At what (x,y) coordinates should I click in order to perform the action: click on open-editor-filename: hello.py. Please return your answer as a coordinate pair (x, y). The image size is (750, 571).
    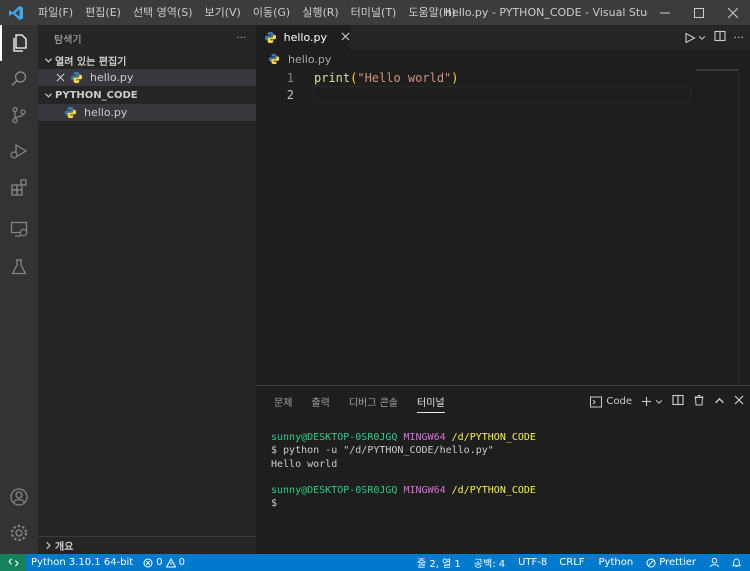
    Looking at the image, I should click on (112, 77).